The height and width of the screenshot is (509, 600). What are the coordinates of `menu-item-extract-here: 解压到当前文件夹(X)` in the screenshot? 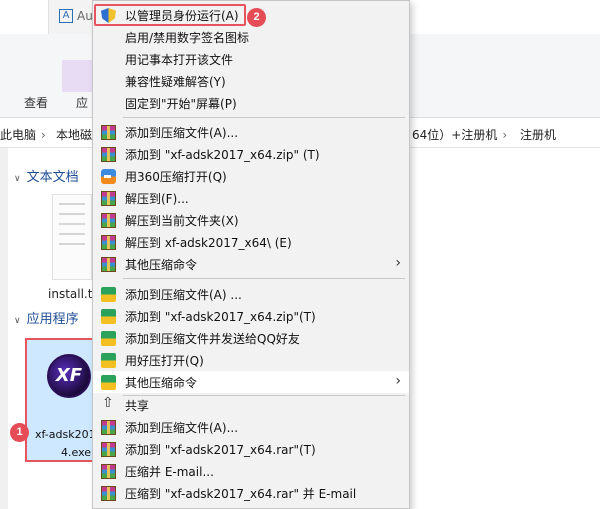 It's located at (251, 220).